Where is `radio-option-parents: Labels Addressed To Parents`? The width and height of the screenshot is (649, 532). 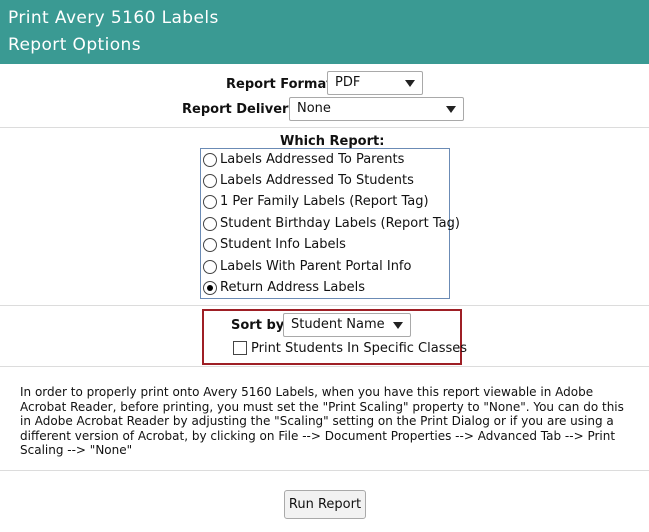 radio-option-parents: Labels Addressed To Parents is located at coordinates (303, 159).